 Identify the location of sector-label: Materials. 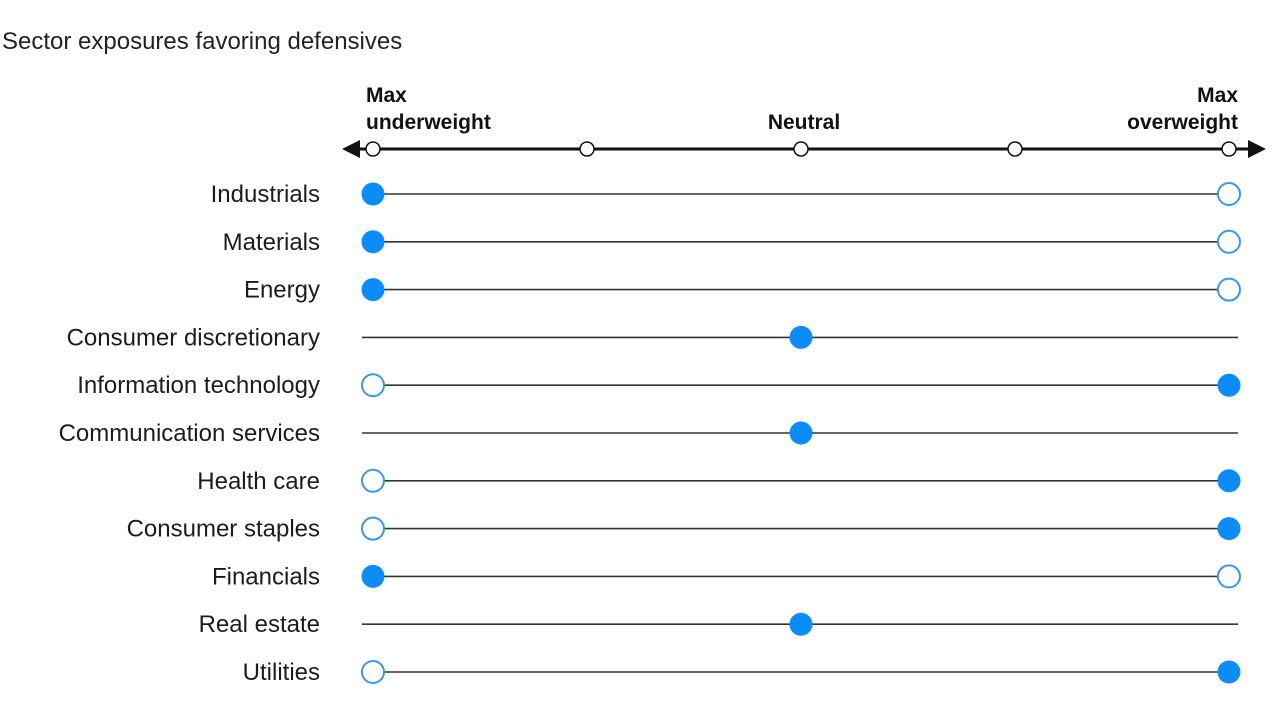
(271, 242).